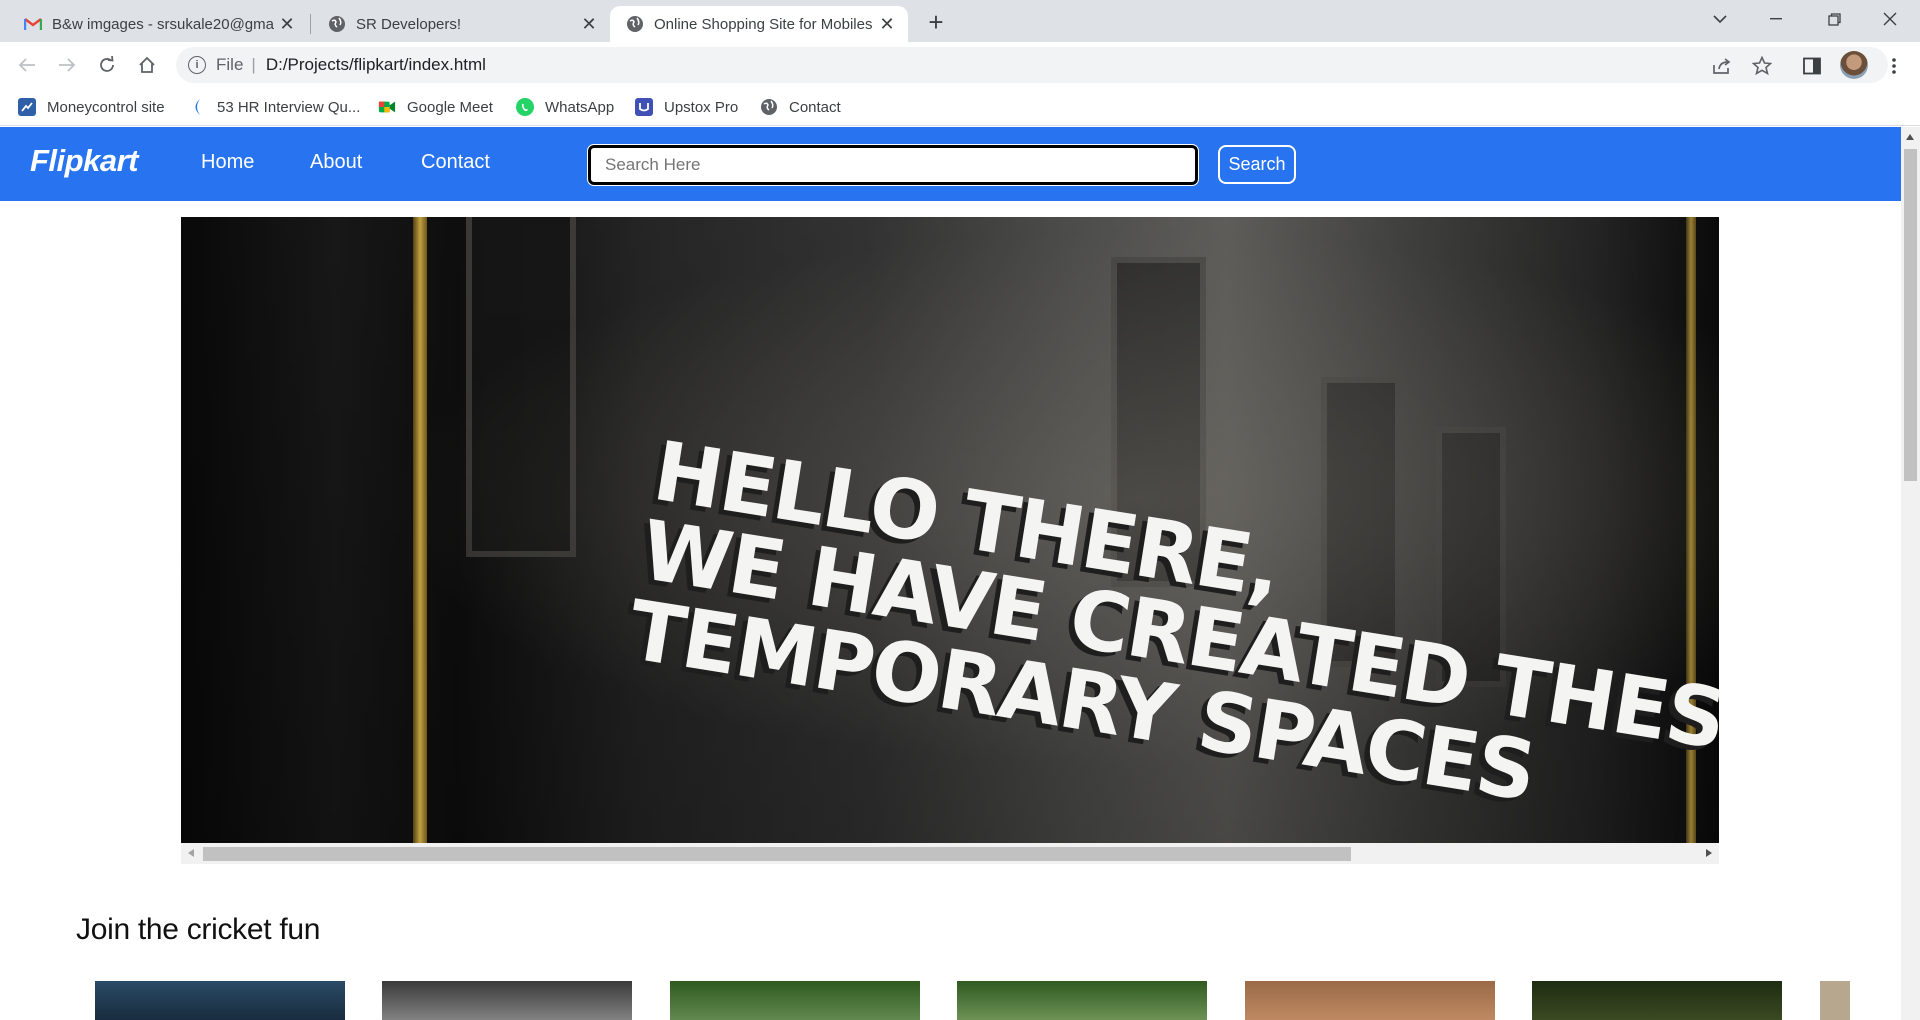 This screenshot has width=1920, height=1020. What do you see at coordinates (763, 24) in the screenshot?
I see `tab-title: Online Shopping Site for Mobiles` at bounding box center [763, 24].